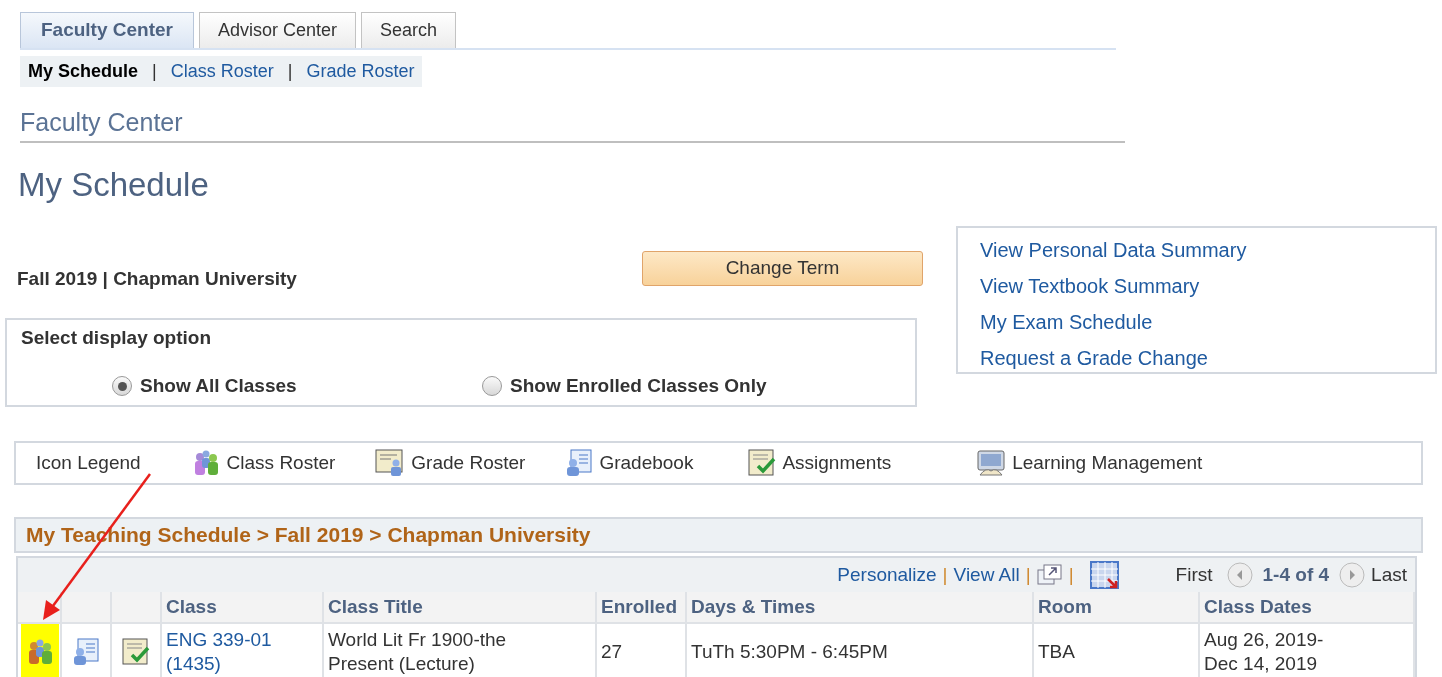 The width and height of the screenshot is (1442, 677). What do you see at coordinates (243, 608) in the screenshot?
I see `column-header: Class` at bounding box center [243, 608].